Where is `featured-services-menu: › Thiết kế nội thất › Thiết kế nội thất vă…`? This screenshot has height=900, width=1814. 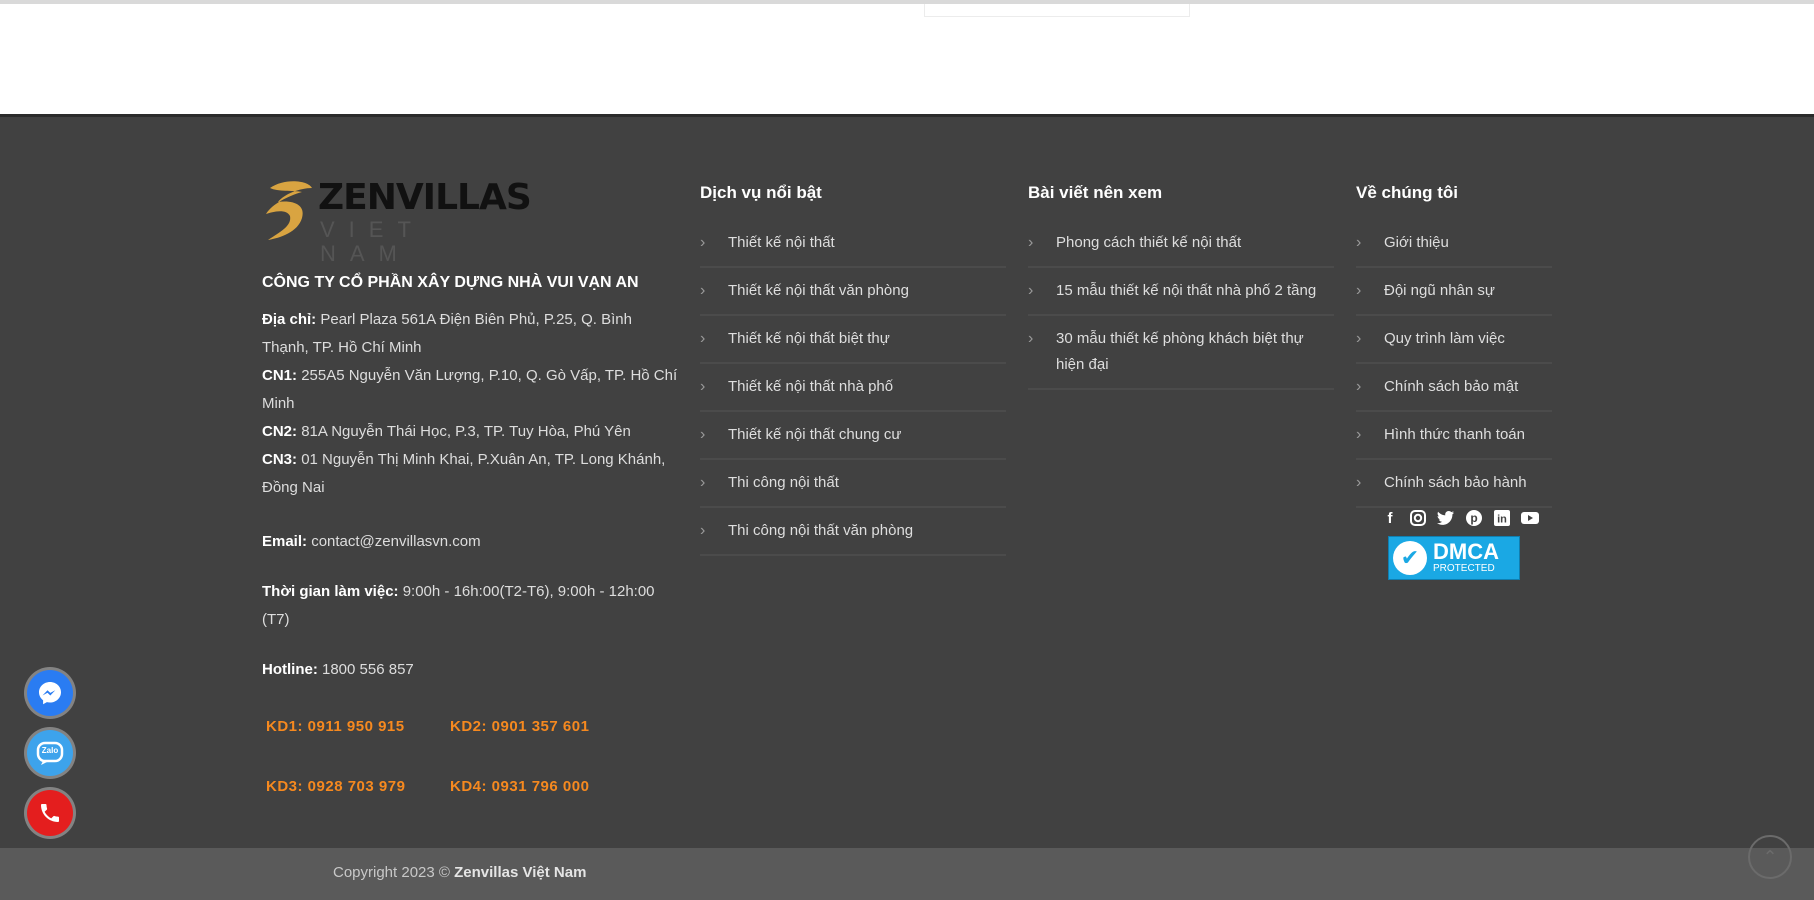
featured-services-menu: › Thiết kế nội thất › Thiết kế nội thất vă… is located at coordinates (853, 388).